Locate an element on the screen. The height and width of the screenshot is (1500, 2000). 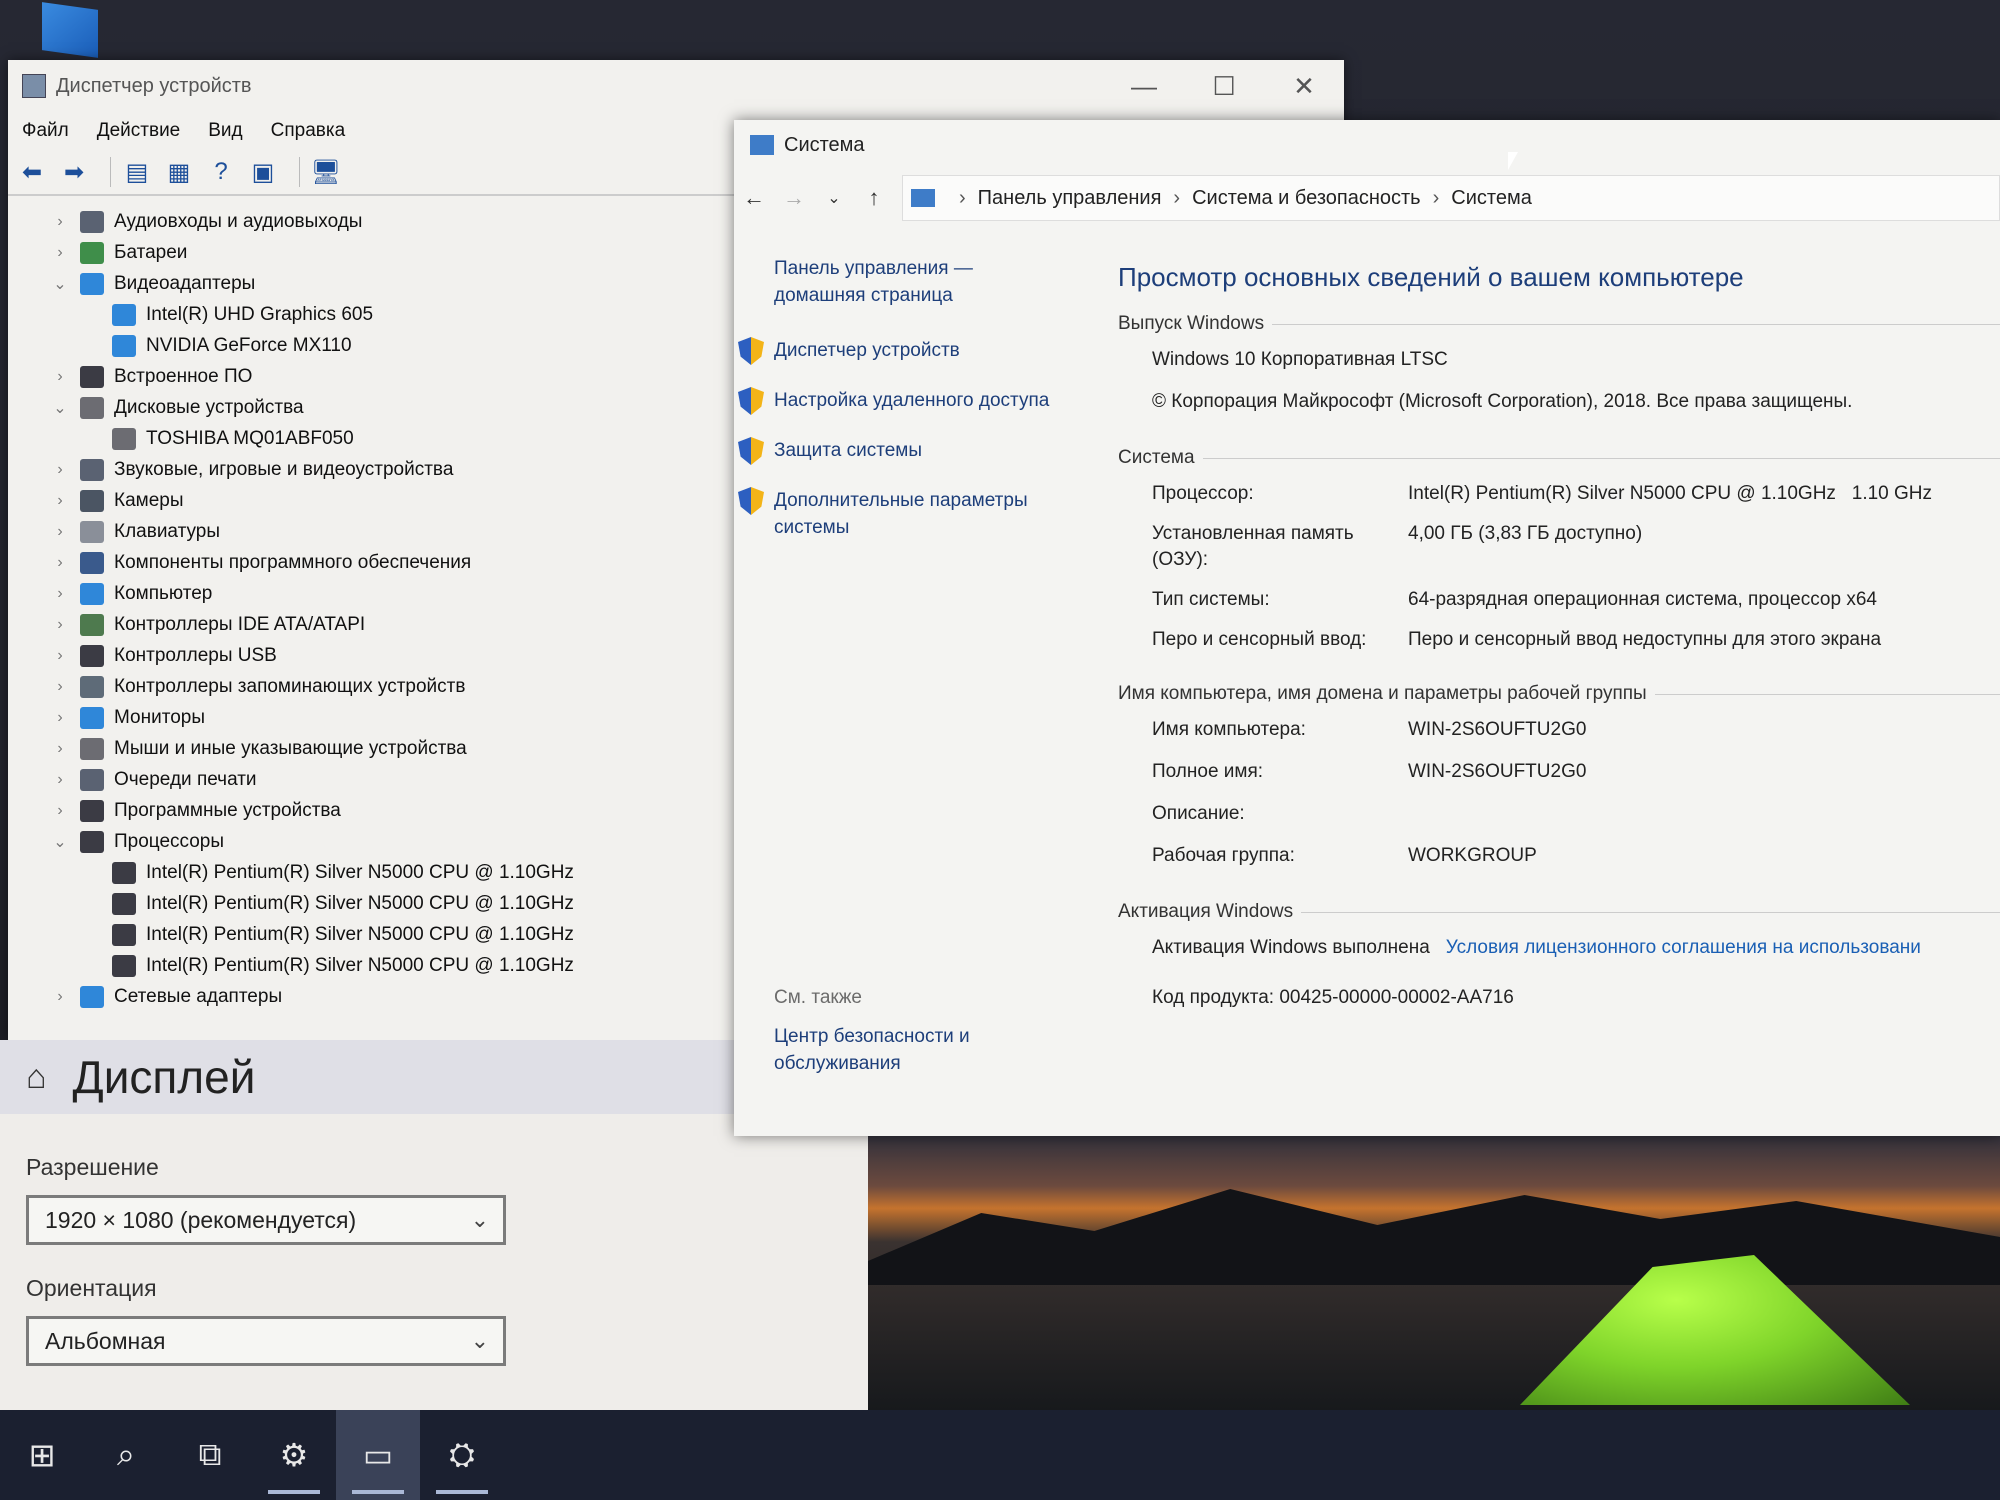
menu-action: Действие is located at coordinates (139, 131).